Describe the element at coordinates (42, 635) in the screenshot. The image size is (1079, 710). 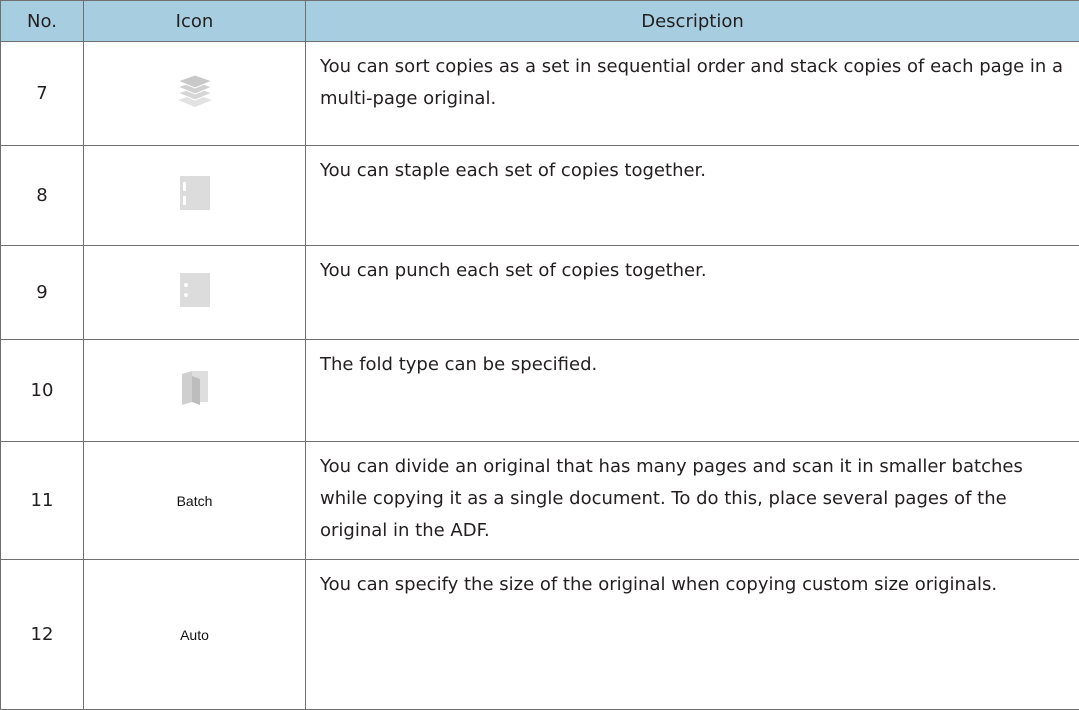
I see `row-number: 12` at that location.